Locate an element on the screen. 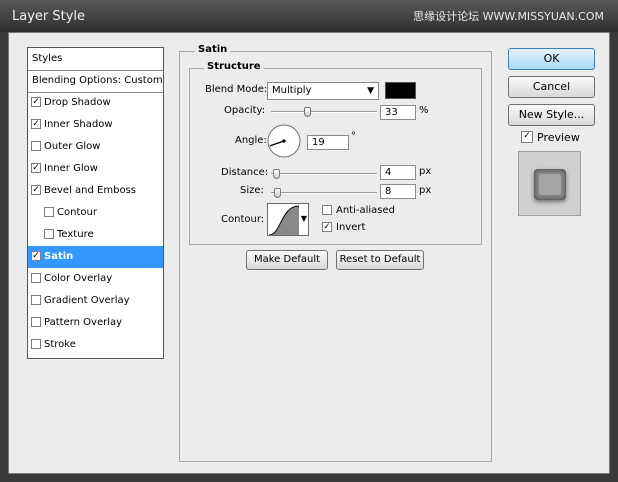 Image resolution: width=618 pixels, height=482 pixels. sidebar-item-contour: Contour is located at coordinates (95, 213).